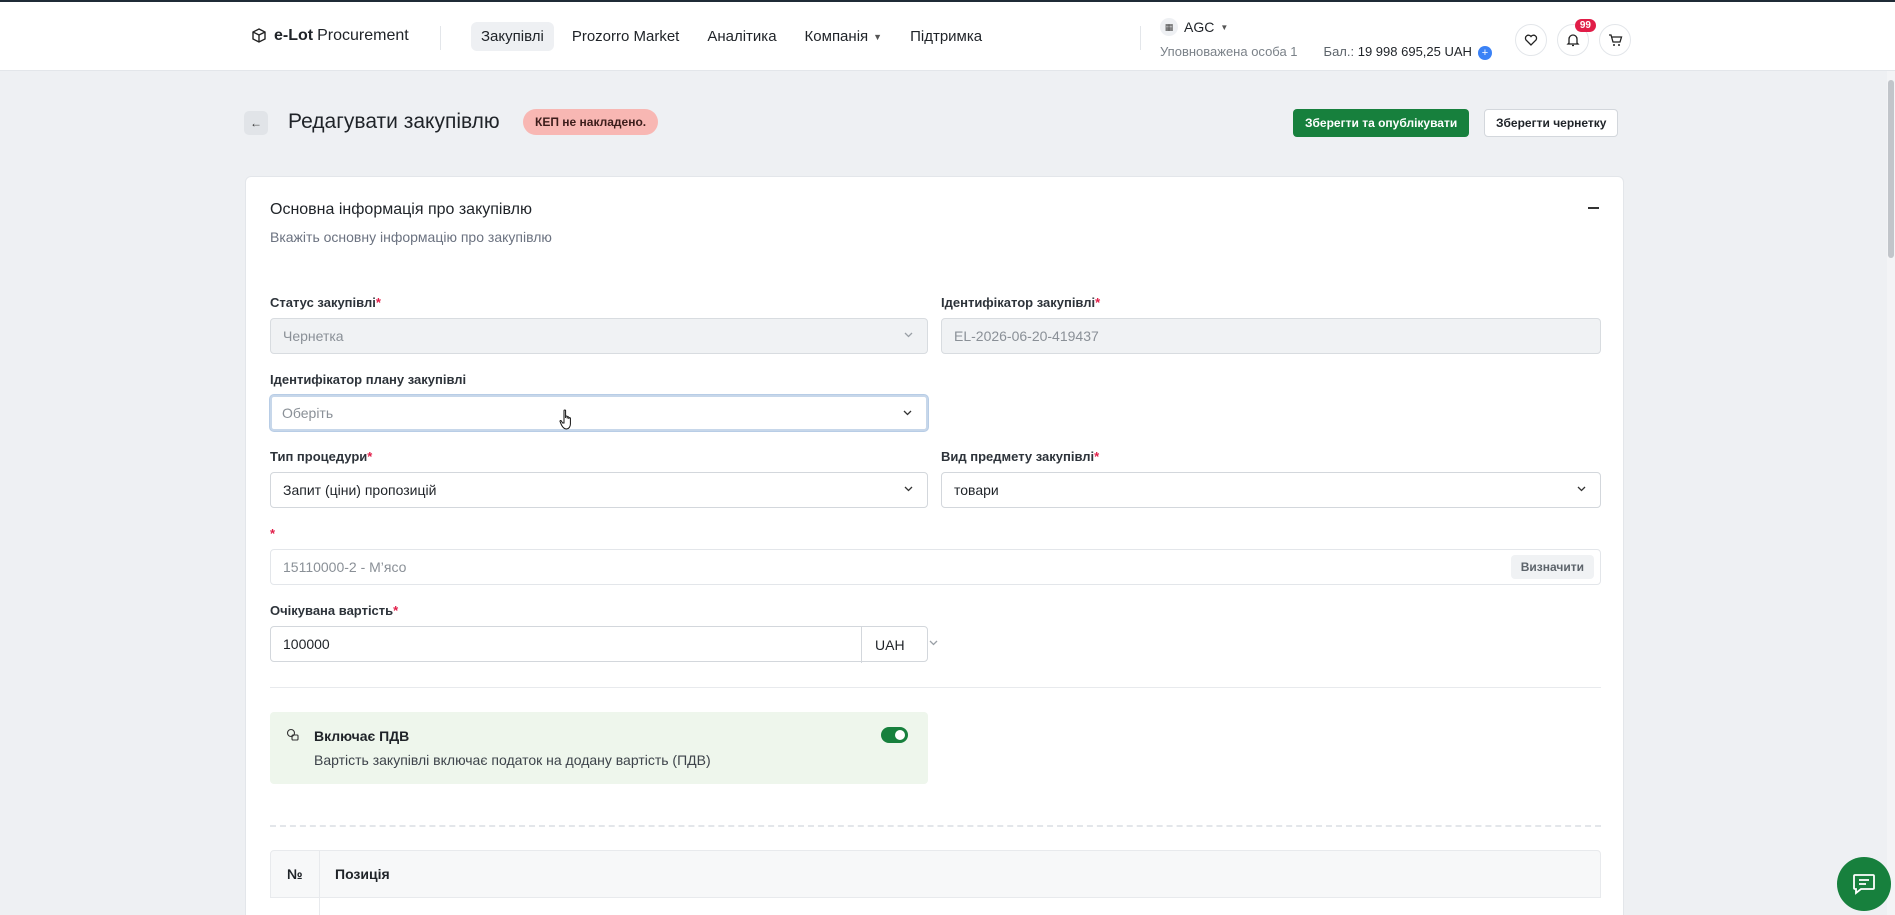 The width and height of the screenshot is (1895, 915). Describe the element at coordinates (394, 121) in the screenshot. I see `page-title: Редагувати закупівлю` at that location.